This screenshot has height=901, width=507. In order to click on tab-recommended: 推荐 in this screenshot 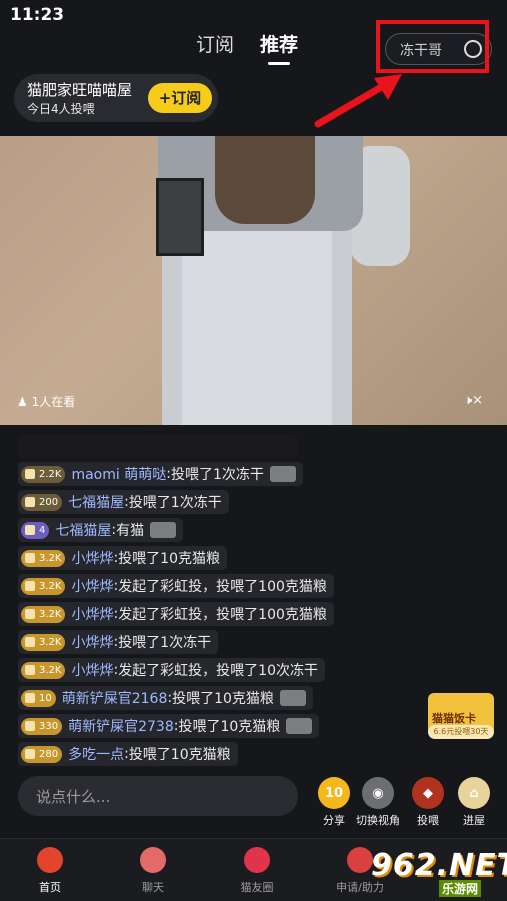, I will do `click(279, 47)`.